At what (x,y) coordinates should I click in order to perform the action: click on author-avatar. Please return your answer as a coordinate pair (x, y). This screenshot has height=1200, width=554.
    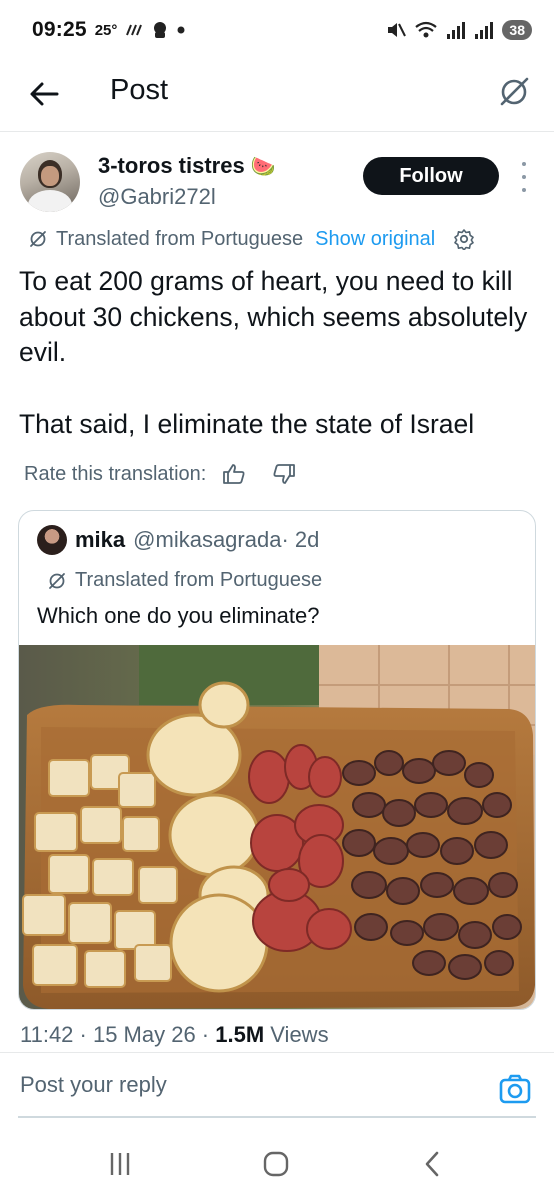
    Looking at the image, I should click on (50, 182).